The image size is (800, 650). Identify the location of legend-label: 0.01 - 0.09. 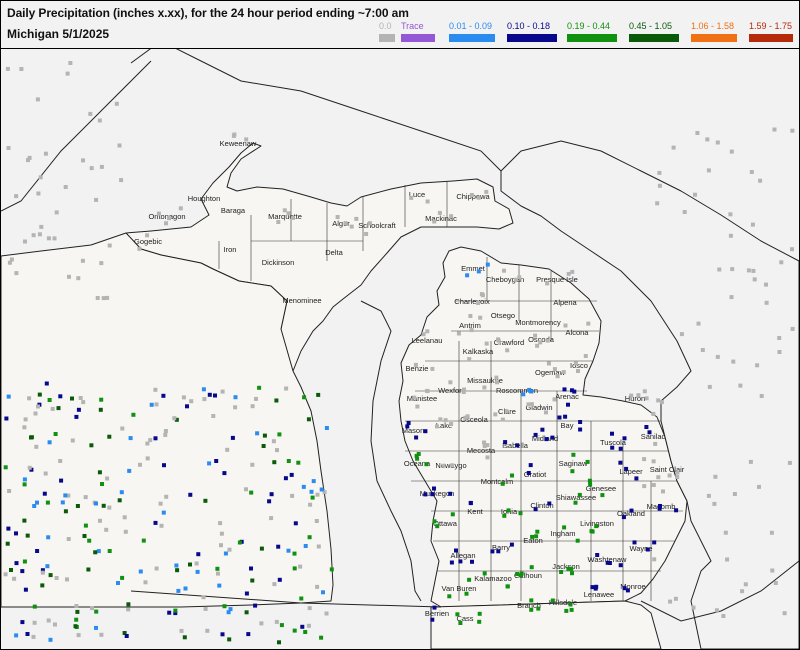
(471, 26).